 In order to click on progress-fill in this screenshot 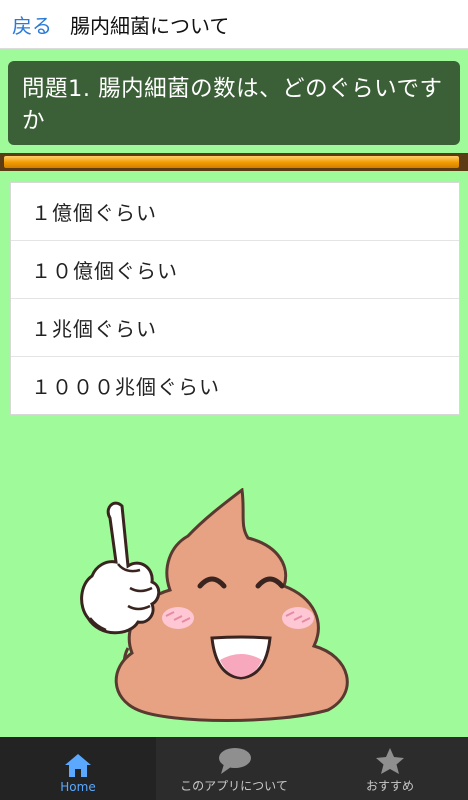, I will do `click(232, 162)`.